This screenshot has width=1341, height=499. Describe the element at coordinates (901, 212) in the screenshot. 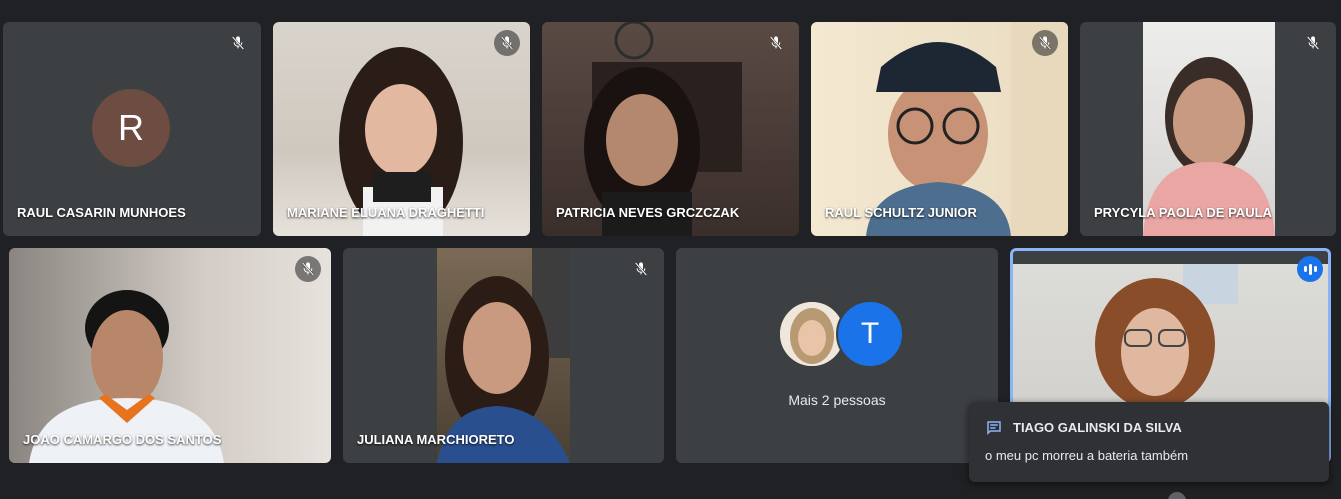

I see `participant-name: RAUL SCHULTZ JUNIOR` at that location.